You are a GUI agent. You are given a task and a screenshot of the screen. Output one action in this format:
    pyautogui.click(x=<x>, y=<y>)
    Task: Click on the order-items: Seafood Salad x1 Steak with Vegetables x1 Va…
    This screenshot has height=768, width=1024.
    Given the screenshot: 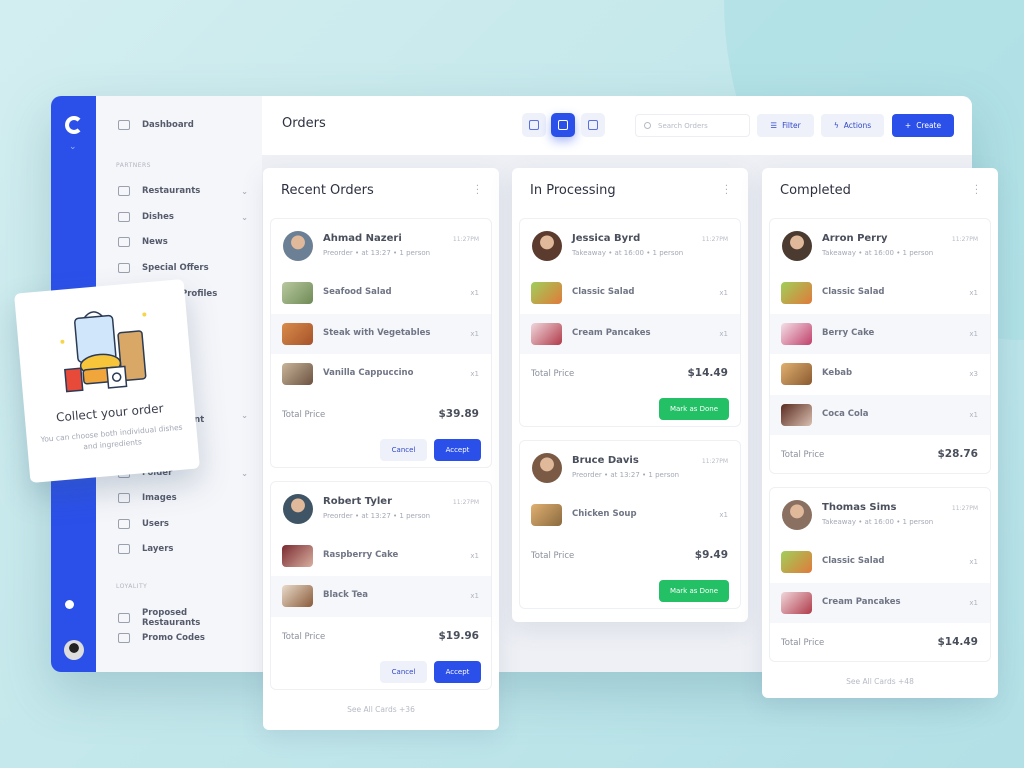 What is the action you would take?
    pyautogui.click(x=381, y=334)
    